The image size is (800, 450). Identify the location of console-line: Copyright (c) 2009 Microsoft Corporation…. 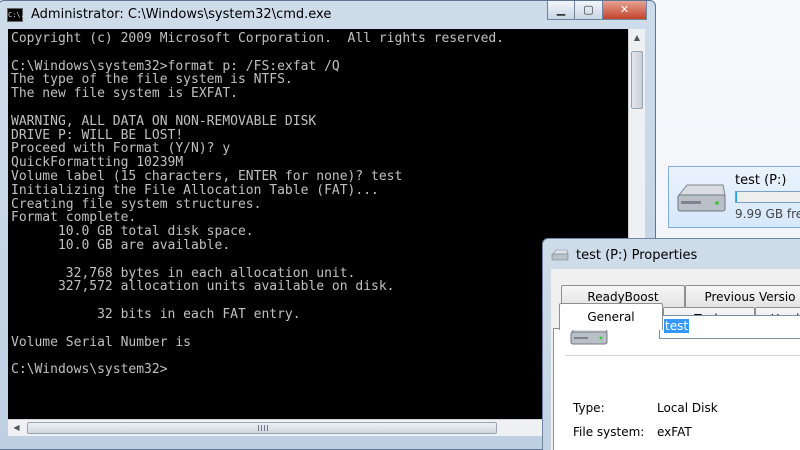
(258, 38).